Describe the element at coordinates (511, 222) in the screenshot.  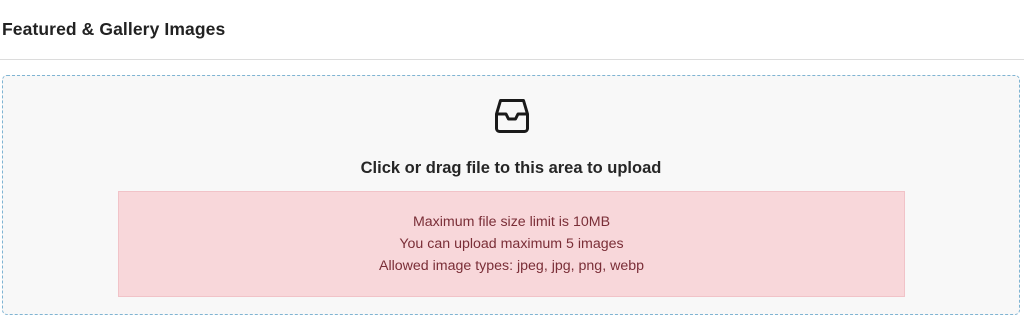
I see `file-size-limit-text: Maximum file size limit is 10MB` at that location.